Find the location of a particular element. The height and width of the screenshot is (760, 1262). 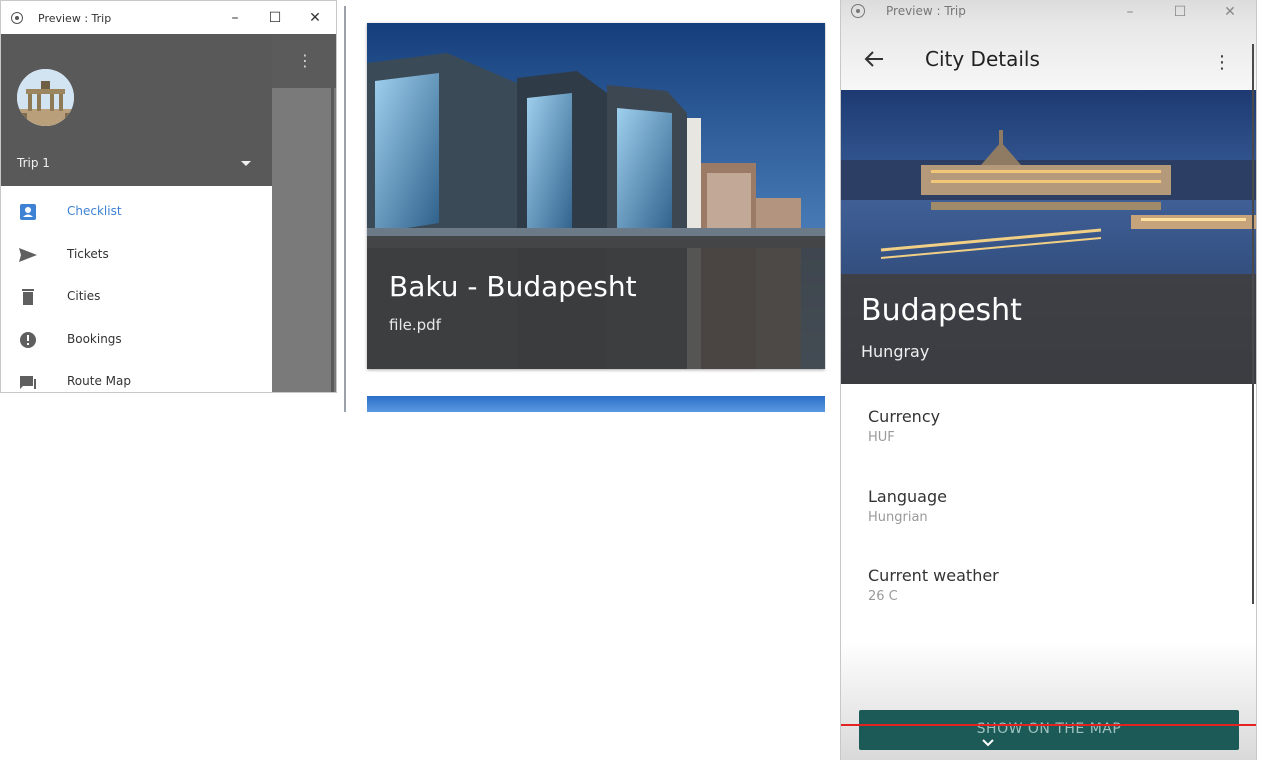

panel-edge is located at coordinates (345, 209).